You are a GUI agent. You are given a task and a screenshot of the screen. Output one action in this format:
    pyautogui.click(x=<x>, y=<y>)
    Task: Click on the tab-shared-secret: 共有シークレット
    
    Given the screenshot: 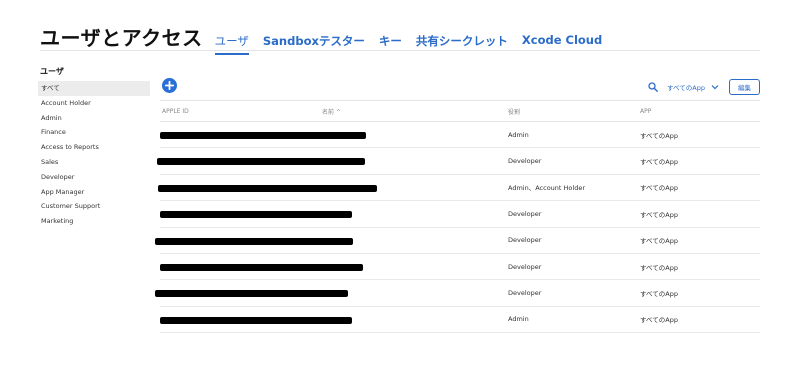 What is the action you would take?
    pyautogui.click(x=462, y=44)
    